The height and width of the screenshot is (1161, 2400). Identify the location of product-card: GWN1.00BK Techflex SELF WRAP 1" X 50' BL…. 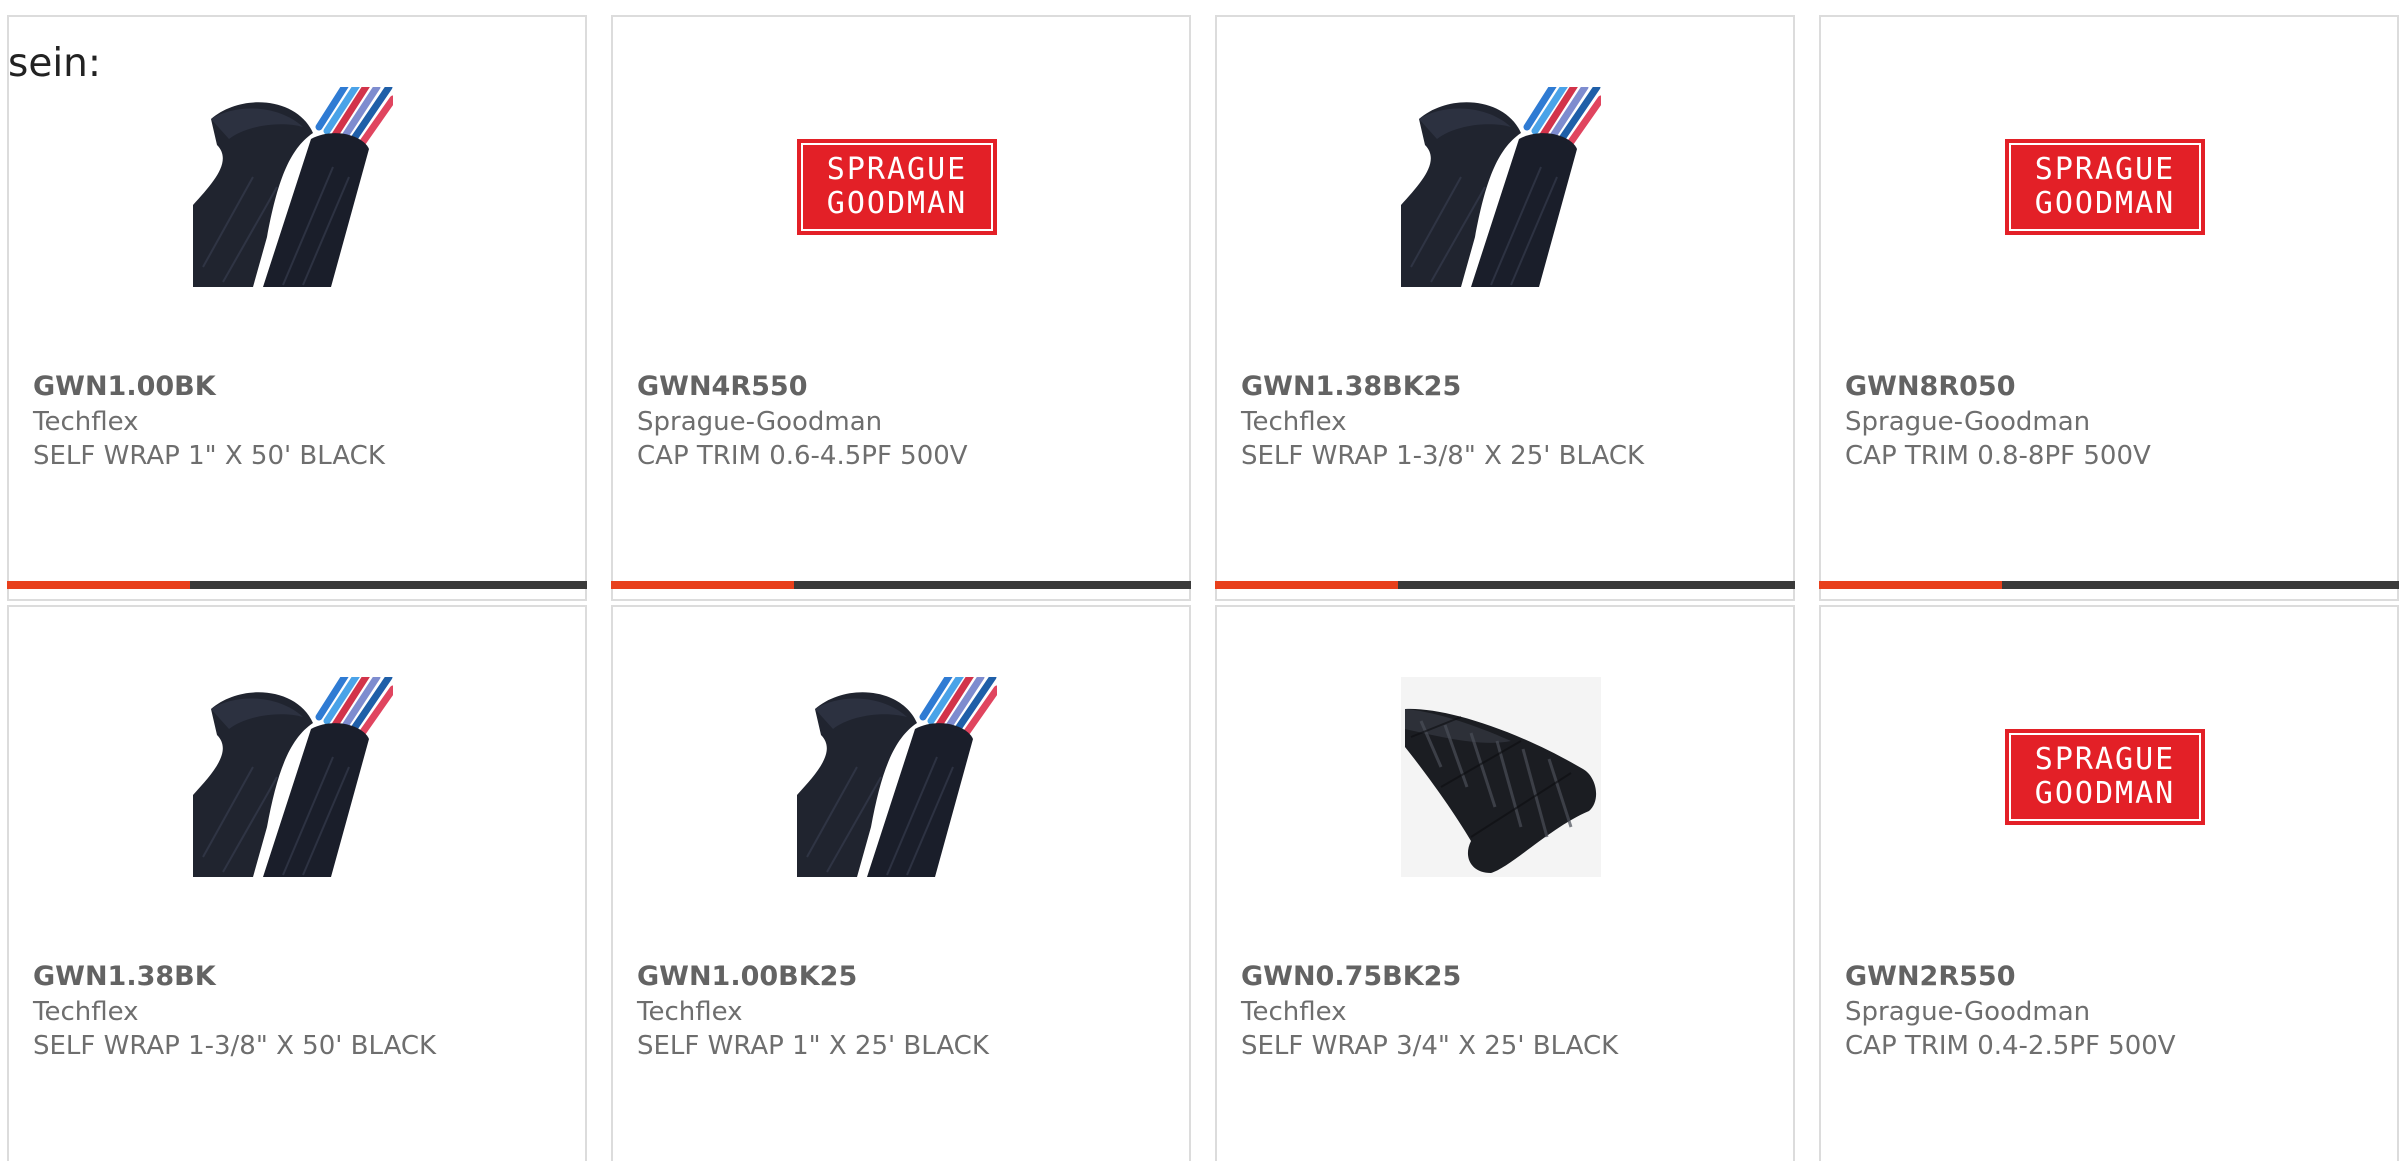
(297, 308).